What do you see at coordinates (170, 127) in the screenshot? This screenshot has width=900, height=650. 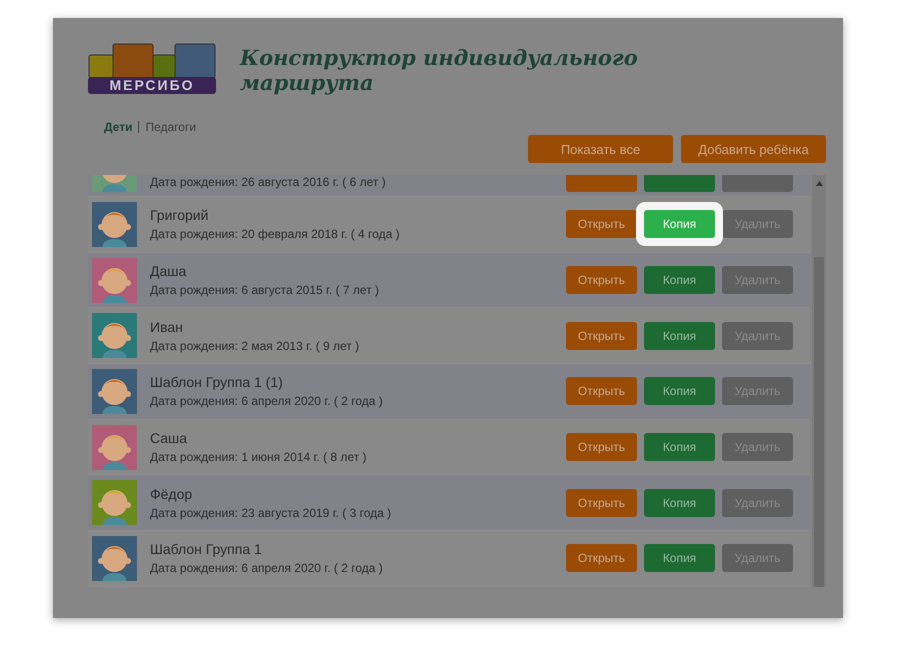 I see `tab: Педагоги` at bounding box center [170, 127].